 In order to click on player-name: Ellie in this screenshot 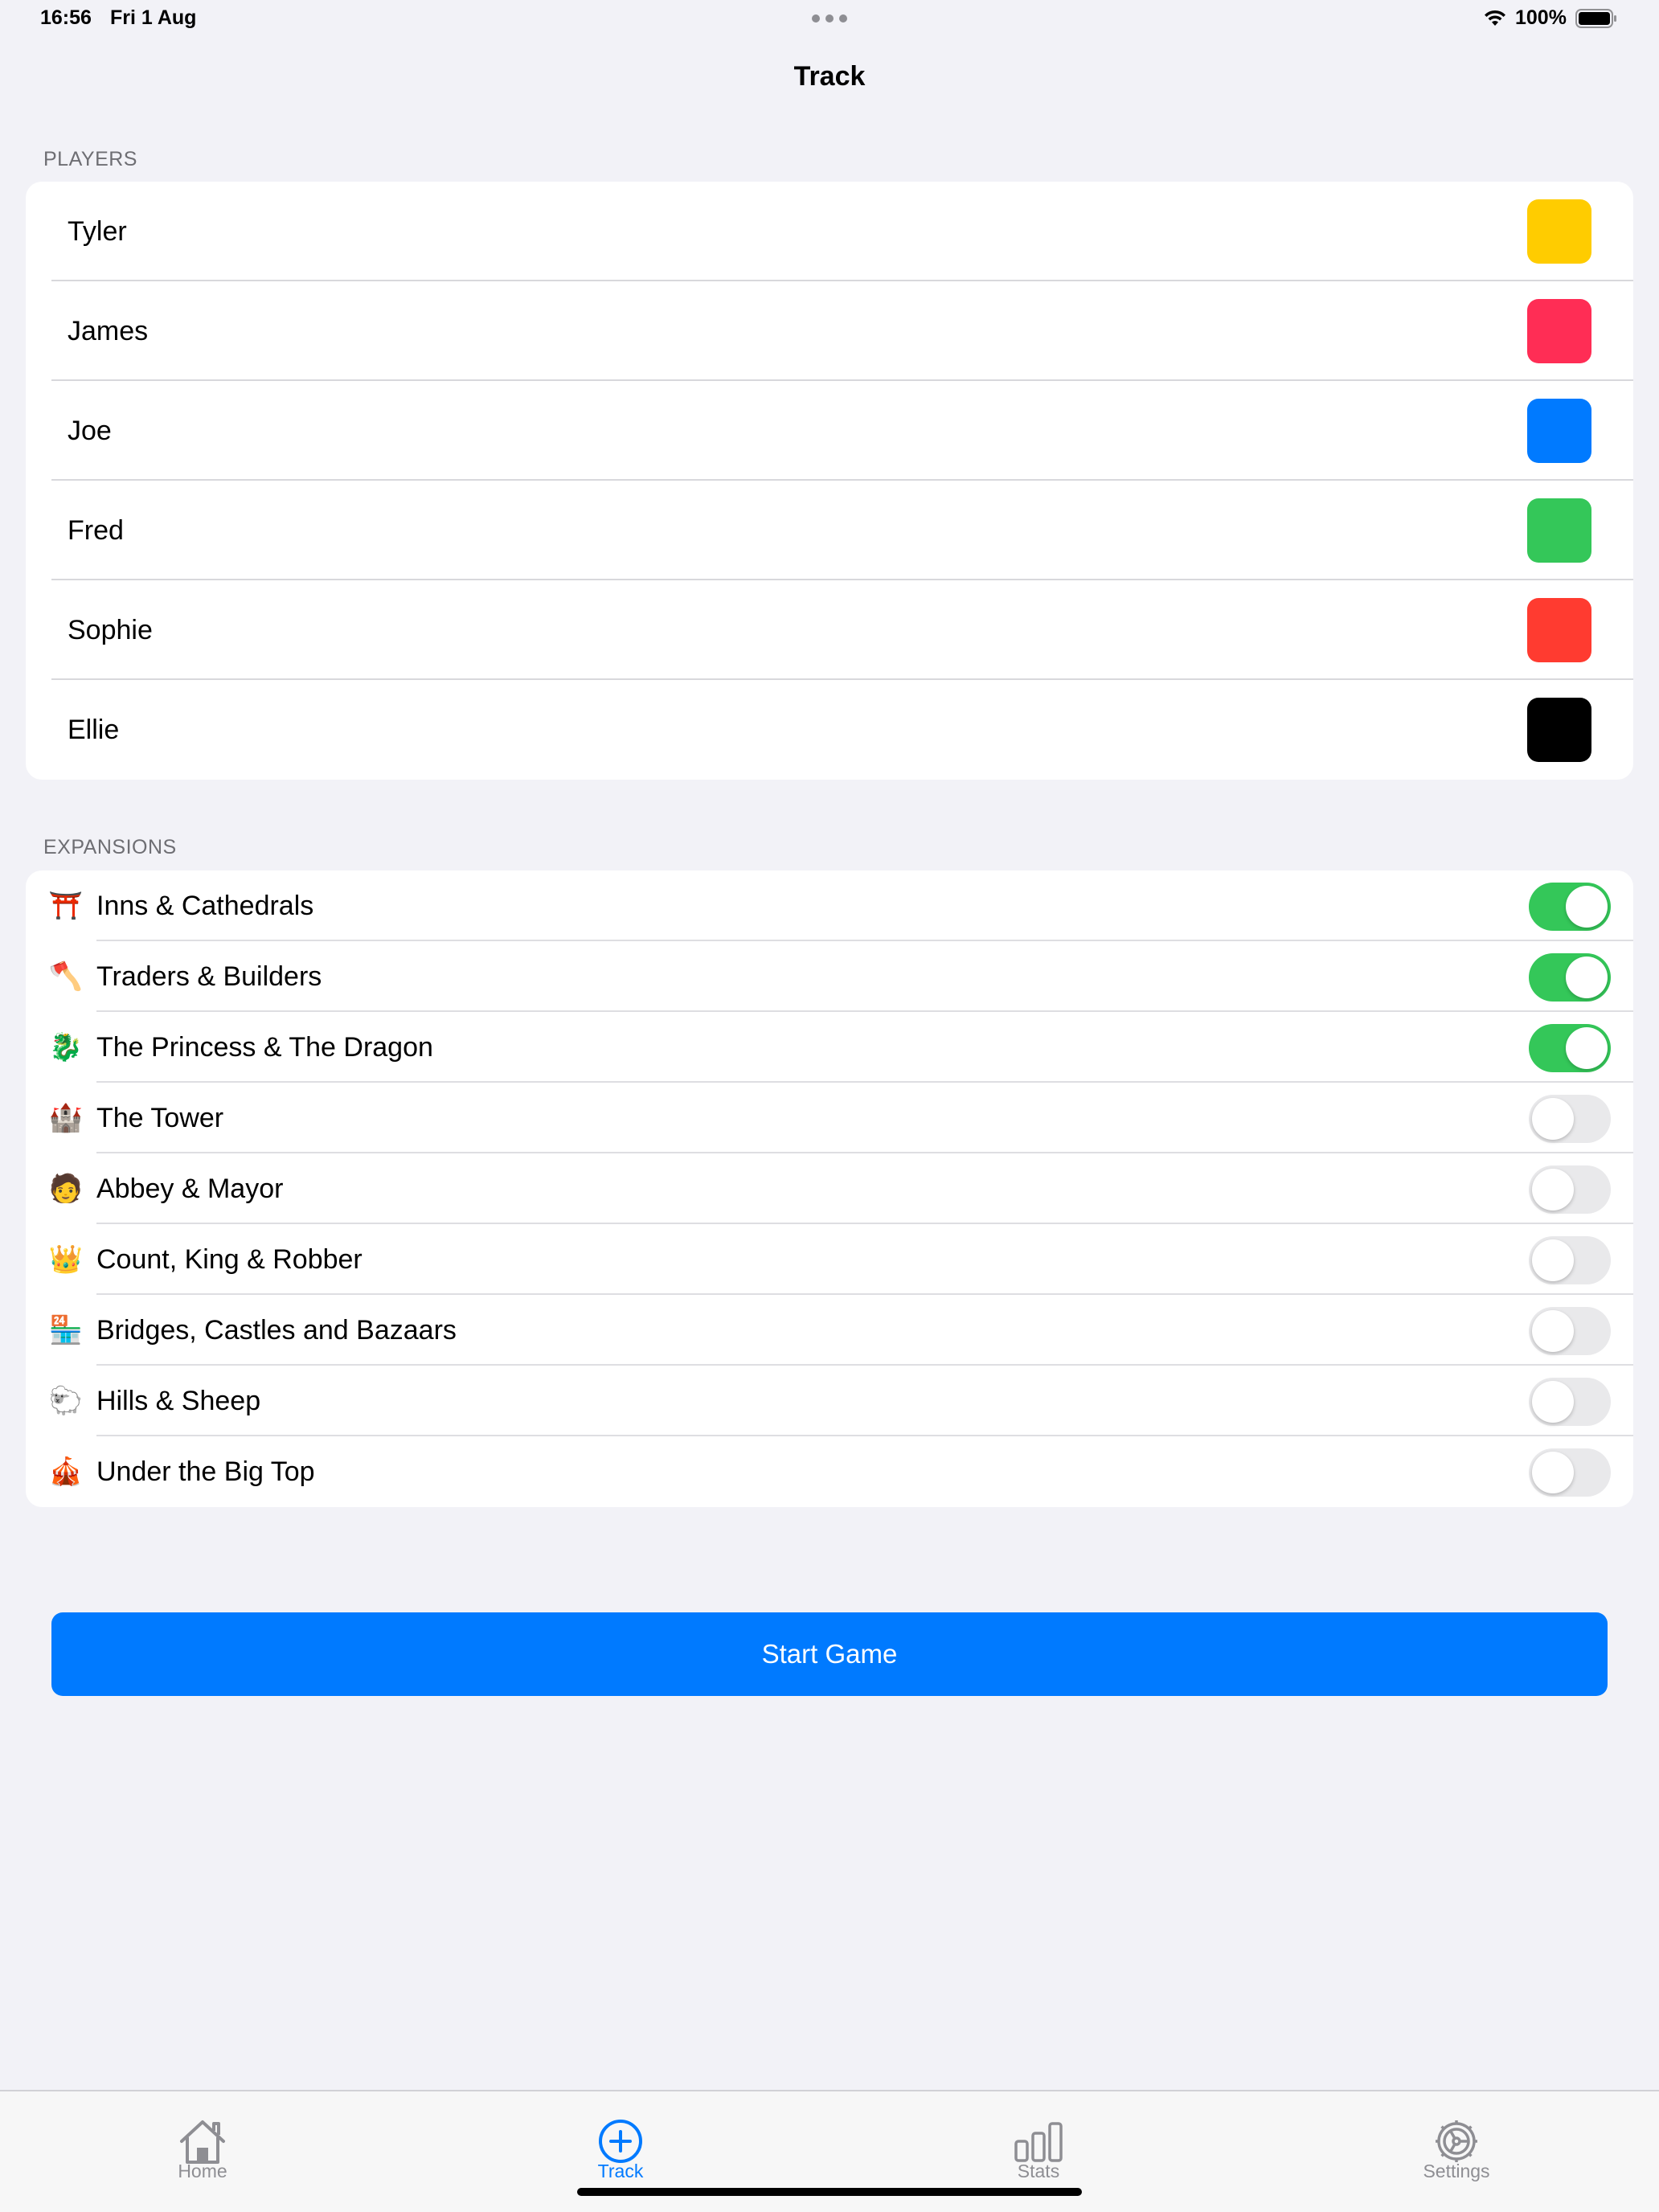, I will do `click(94, 730)`.